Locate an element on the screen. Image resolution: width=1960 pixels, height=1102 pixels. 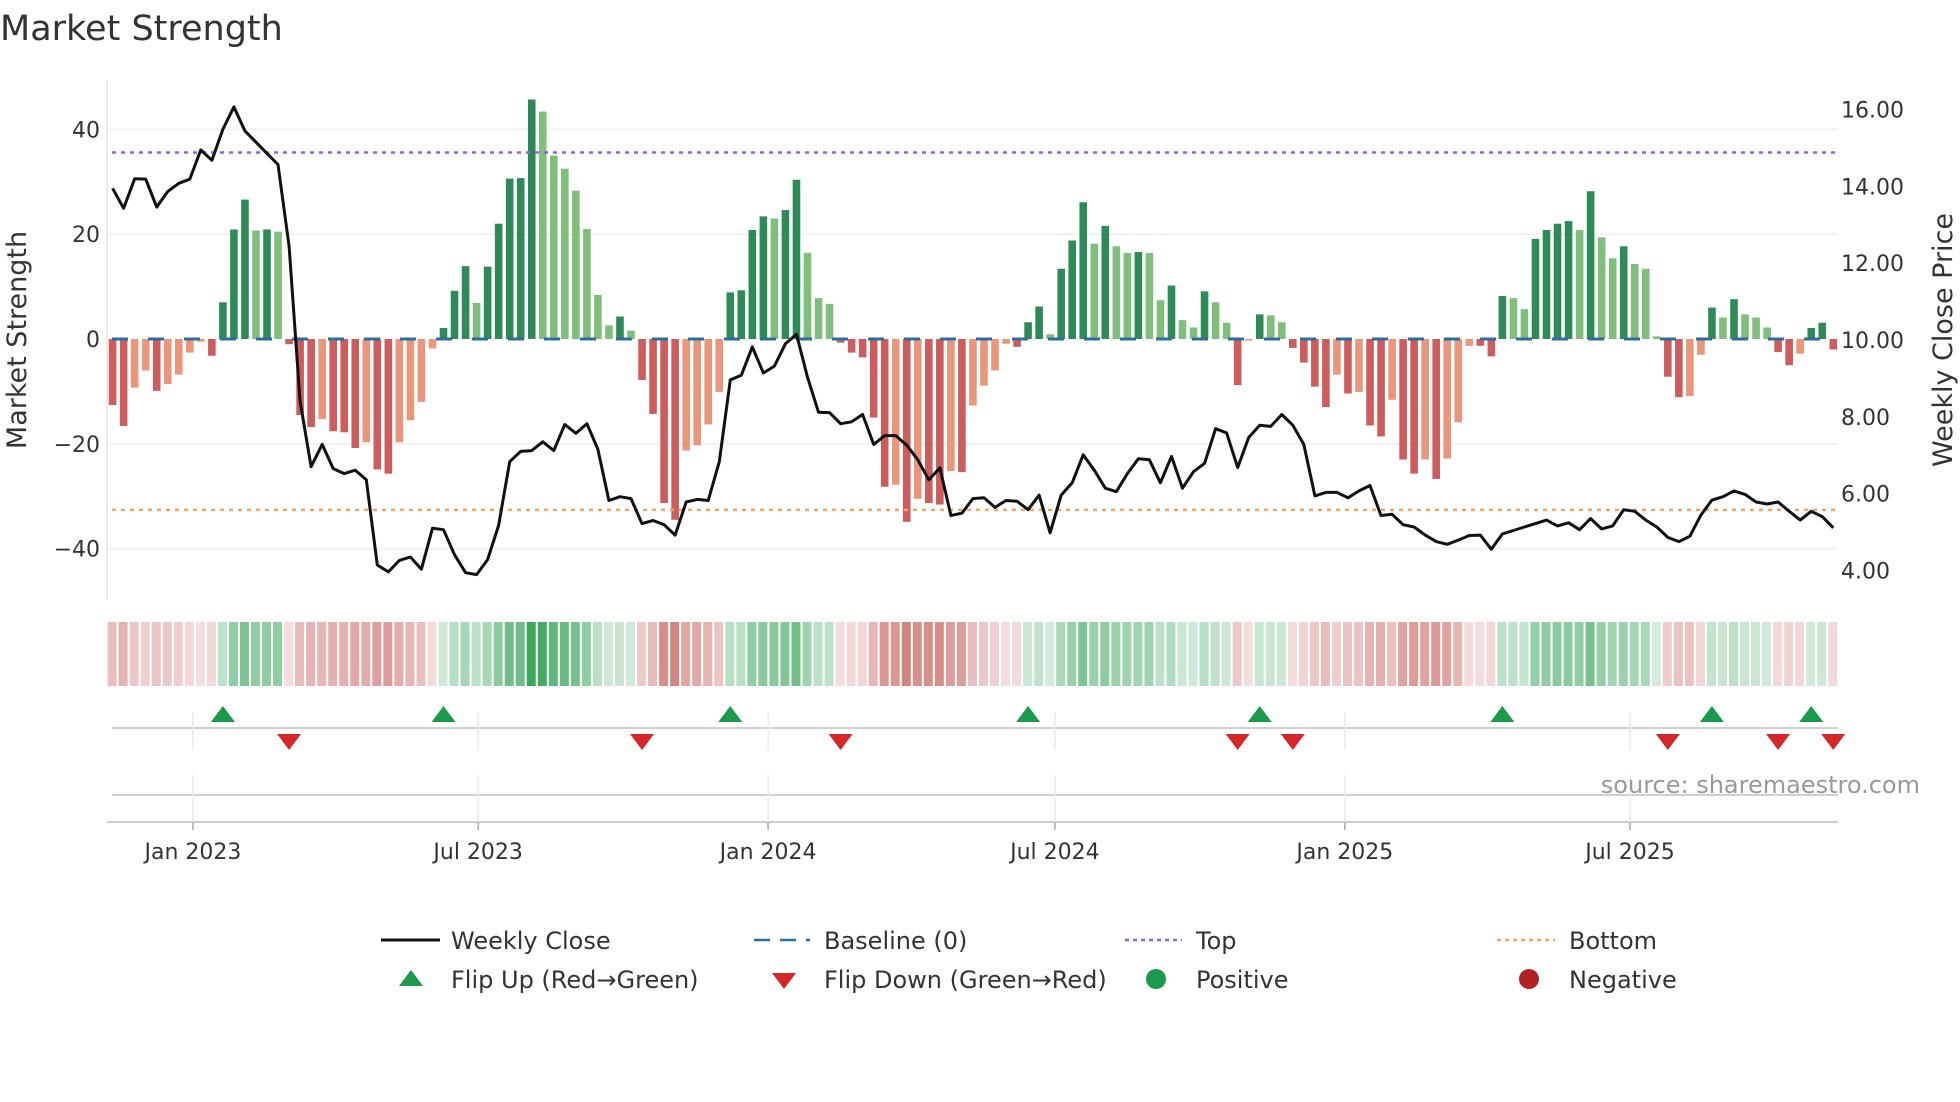
left-axis-ticks: −40 −20 0 20 40 is located at coordinates (77, 340).